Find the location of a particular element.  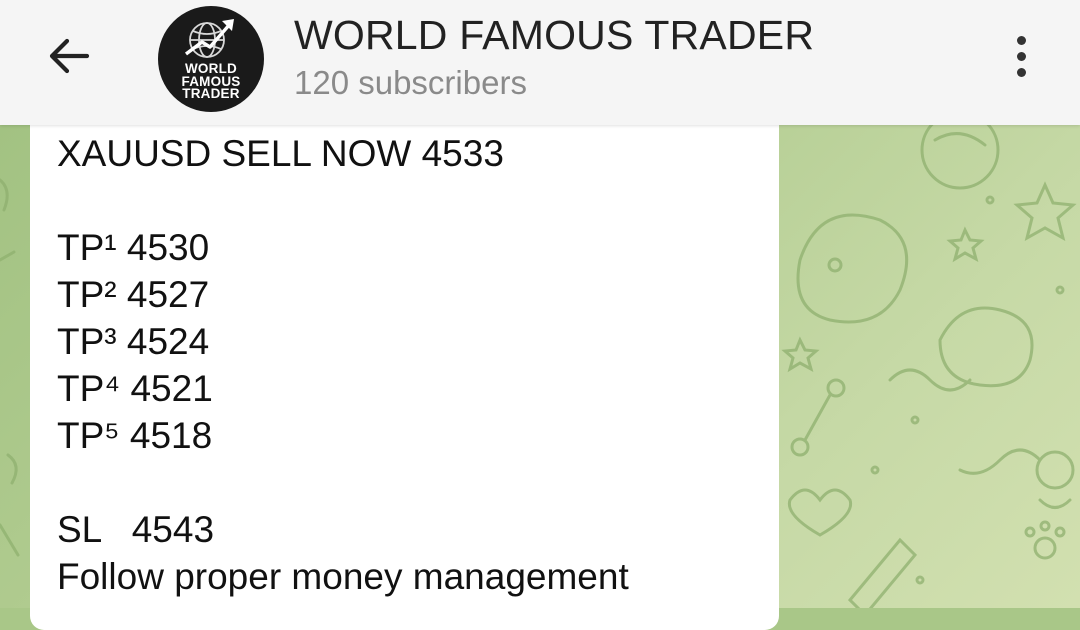

take-profit-5: TP⁵ 4518 is located at coordinates (135, 435).